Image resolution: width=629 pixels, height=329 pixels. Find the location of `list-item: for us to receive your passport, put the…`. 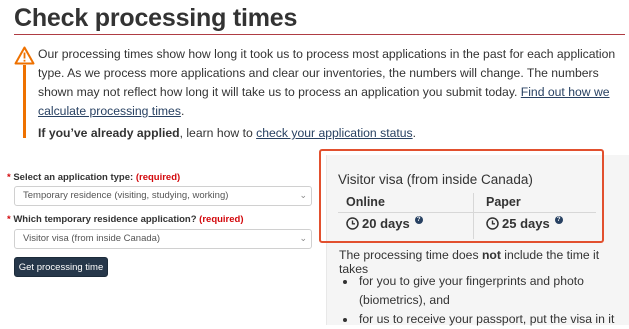

list-item: for us to receive your passport, put the… is located at coordinates (484, 319).